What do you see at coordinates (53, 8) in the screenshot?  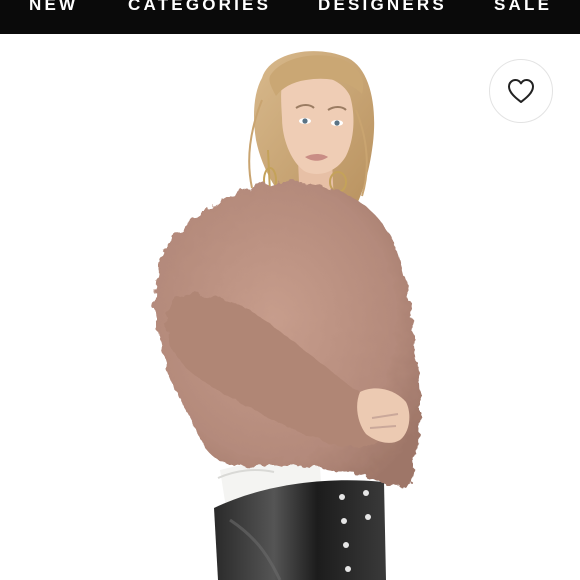 I see `nav-item-new: NEW` at bounding box center [53, 8].